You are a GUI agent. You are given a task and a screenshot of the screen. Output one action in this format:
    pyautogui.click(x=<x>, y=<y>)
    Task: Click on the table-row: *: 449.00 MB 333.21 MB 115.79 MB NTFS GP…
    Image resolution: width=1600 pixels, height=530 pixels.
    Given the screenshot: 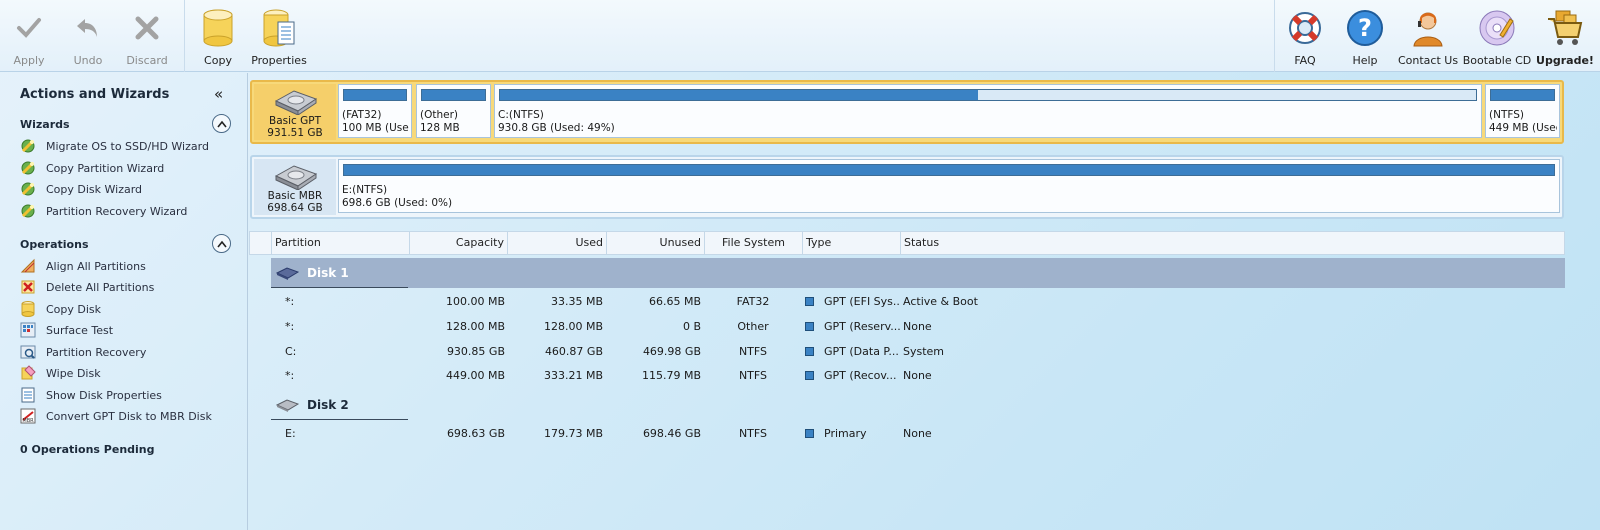 What is the action you would take?
    pyautogui.click(x=907, y=376)
    